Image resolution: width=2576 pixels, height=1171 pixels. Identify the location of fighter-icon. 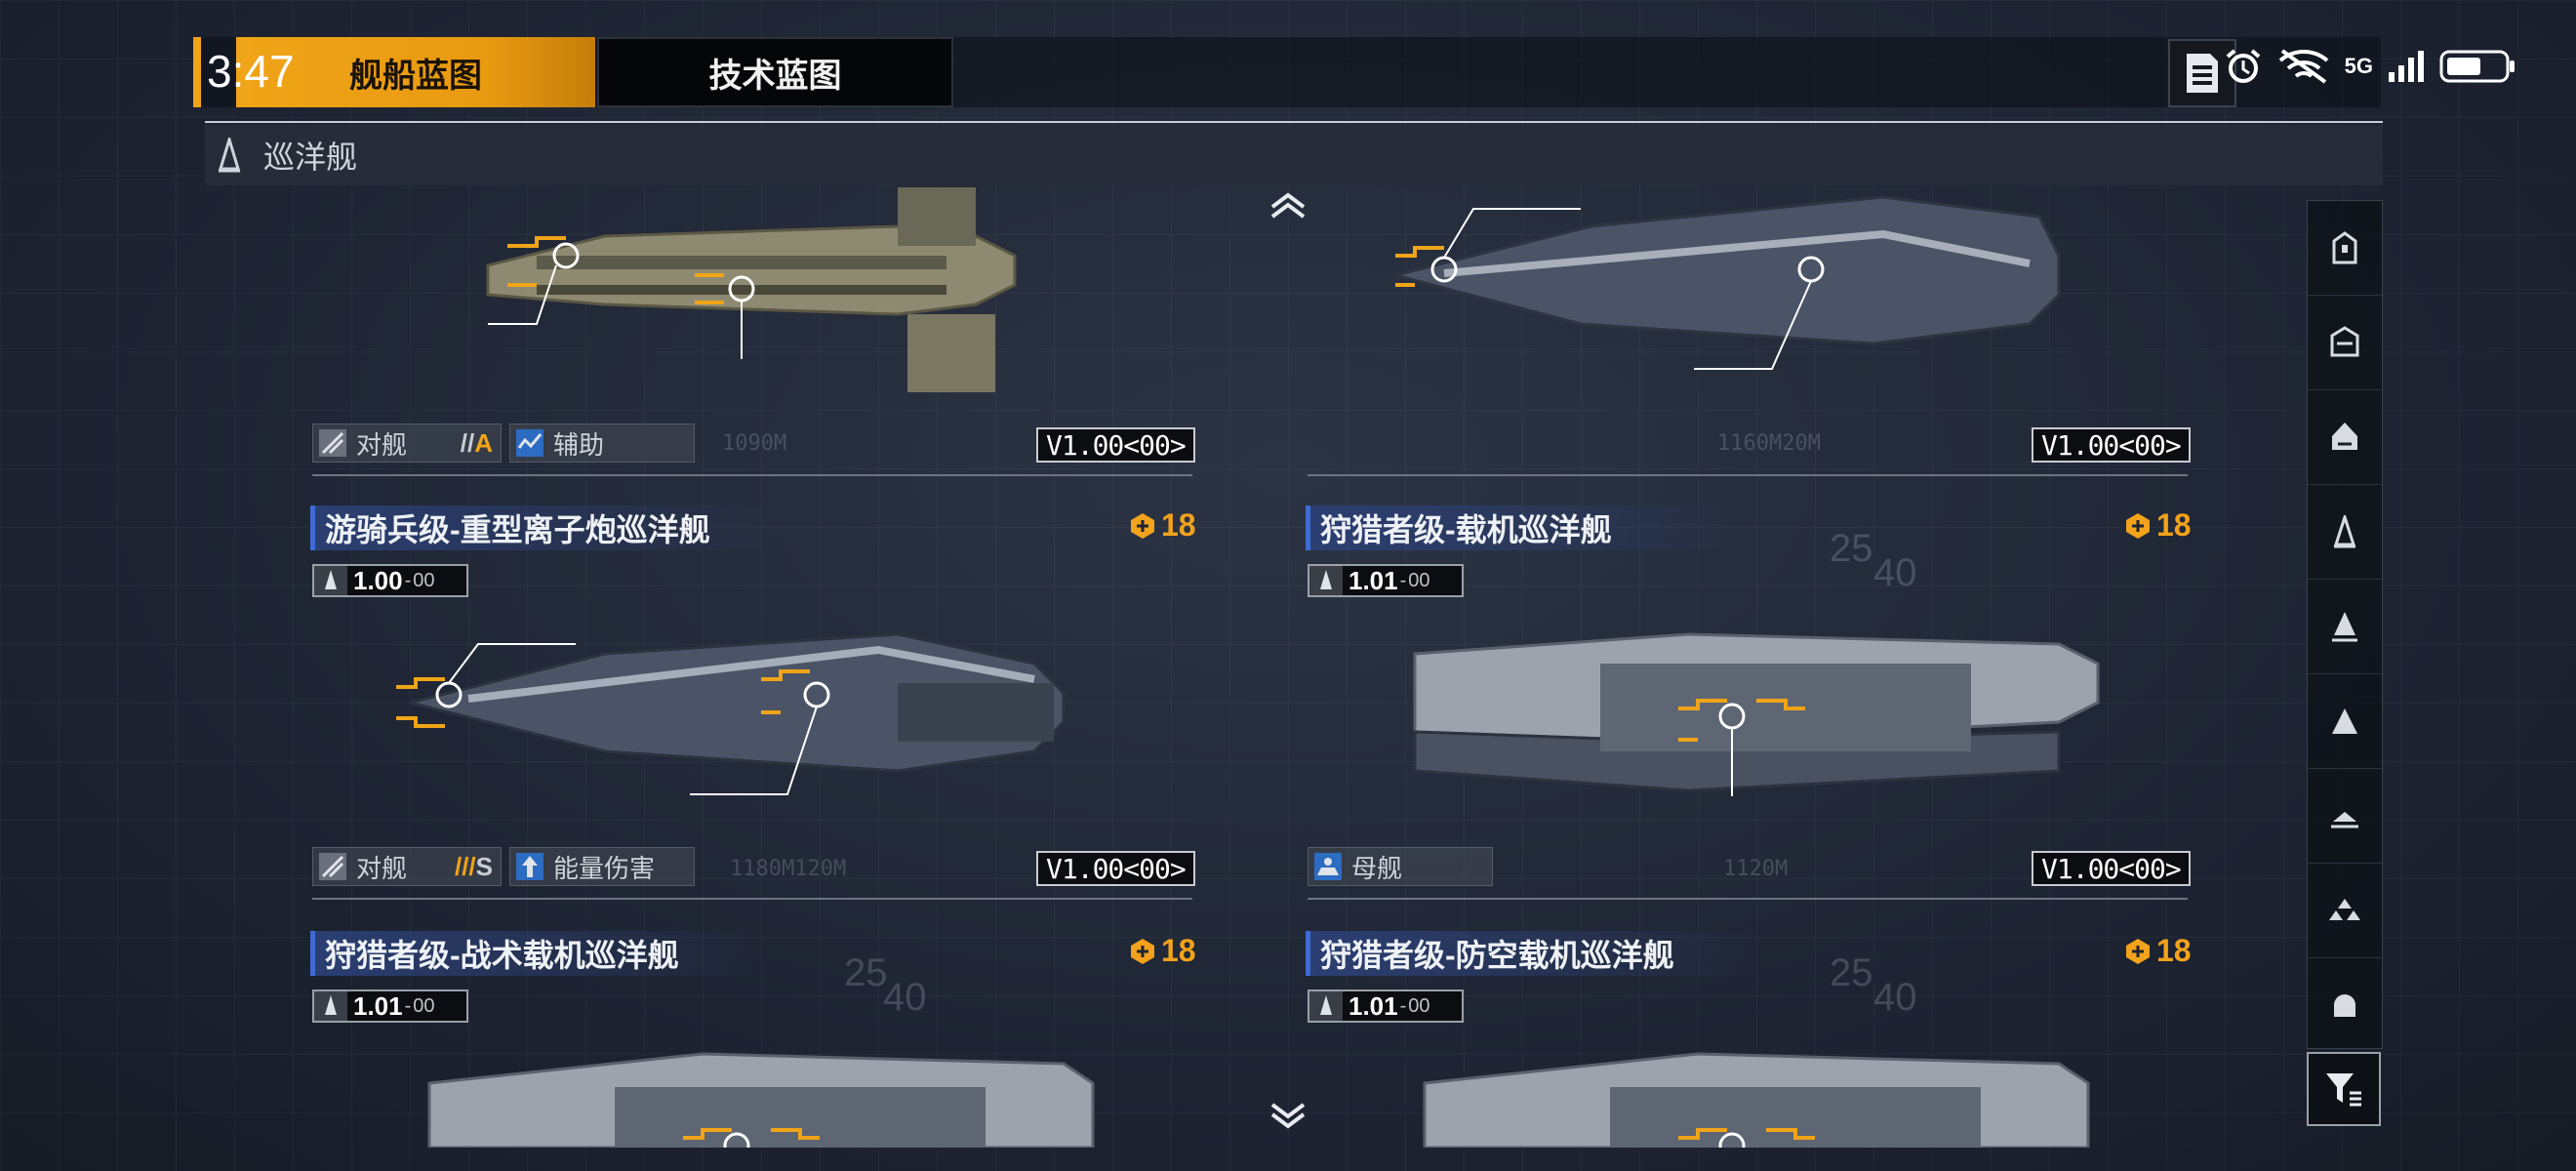
(2344, 909).